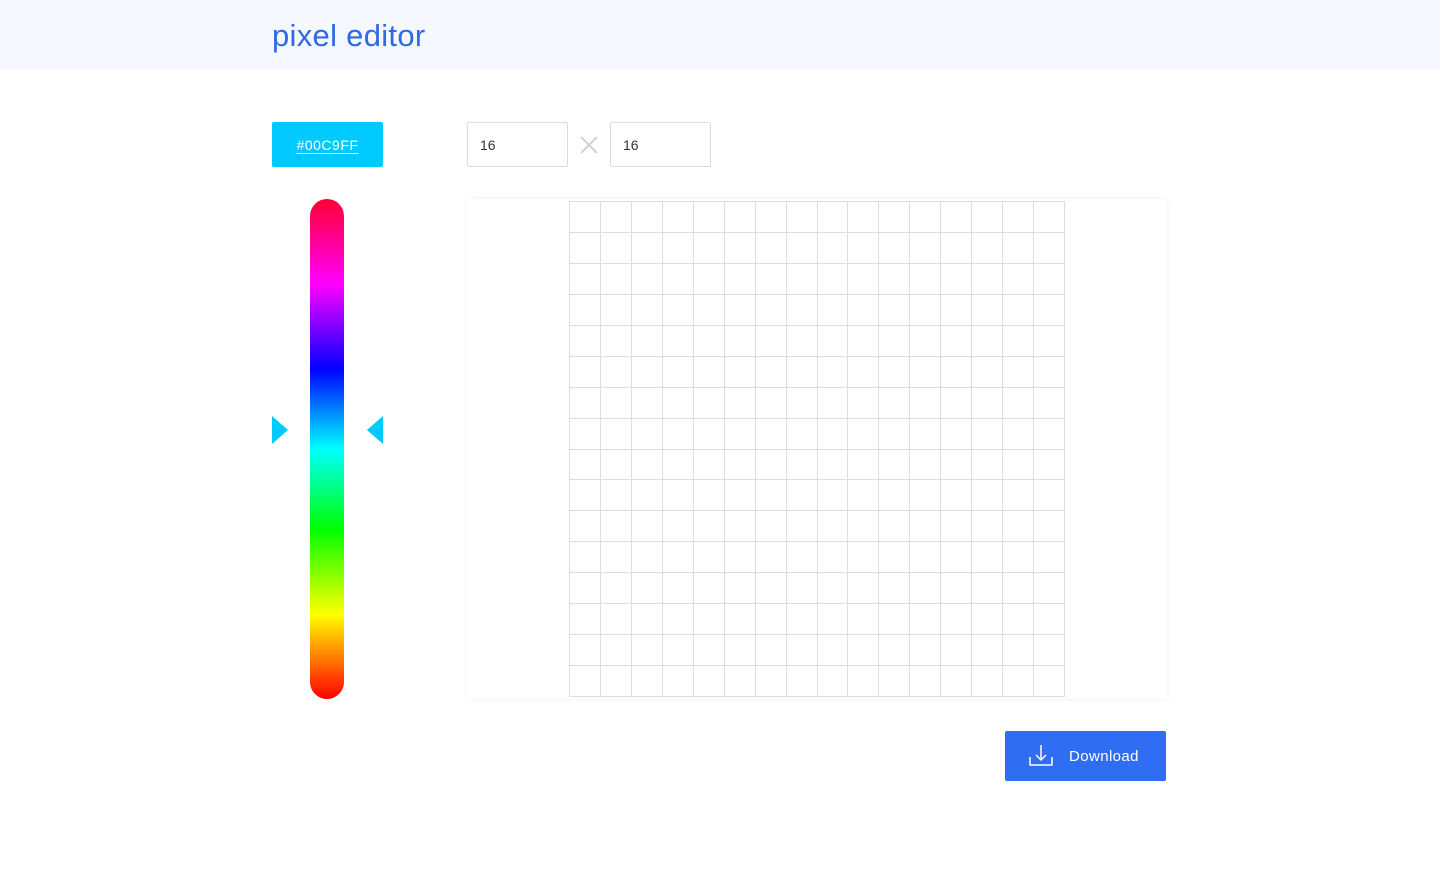  Describe the element at coordinates (375, 430) in the screenshot. I see `hue-handle-right-icon` at that location.